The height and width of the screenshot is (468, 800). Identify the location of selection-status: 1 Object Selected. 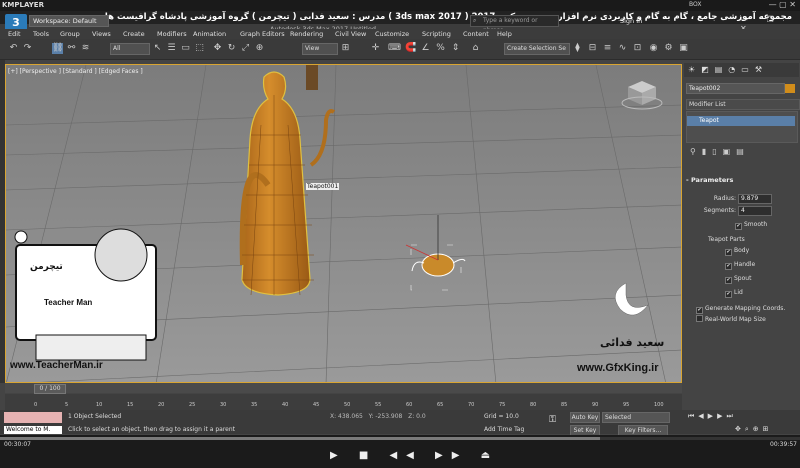
(95, 416).